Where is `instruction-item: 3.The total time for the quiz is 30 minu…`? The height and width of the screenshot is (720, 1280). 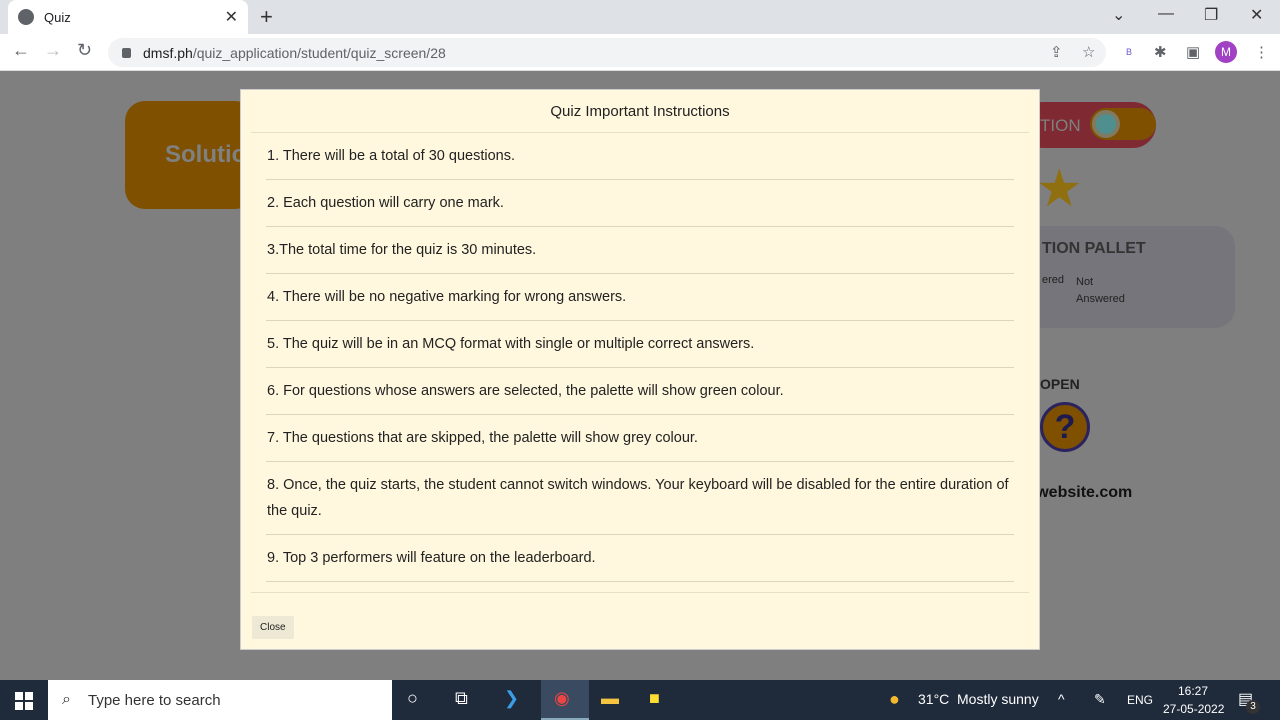
instruction-item: 3.The total time for the quiz is 30 minu… is located at coordinates (640, 250).